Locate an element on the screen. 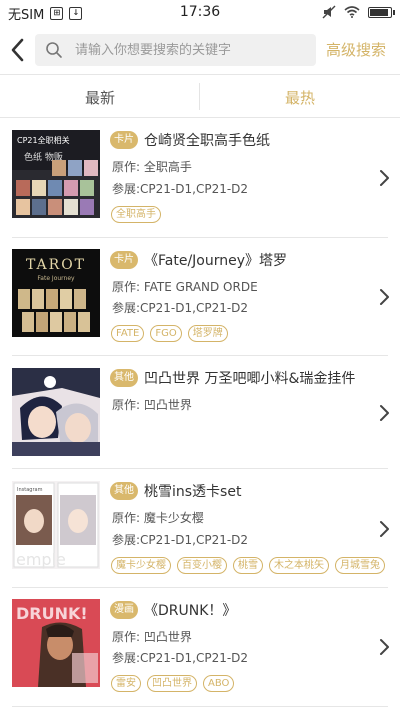 Image resolution: width=400 pixels, height=711 pixels. svg-text: emple is located at coordinates (41, 559).